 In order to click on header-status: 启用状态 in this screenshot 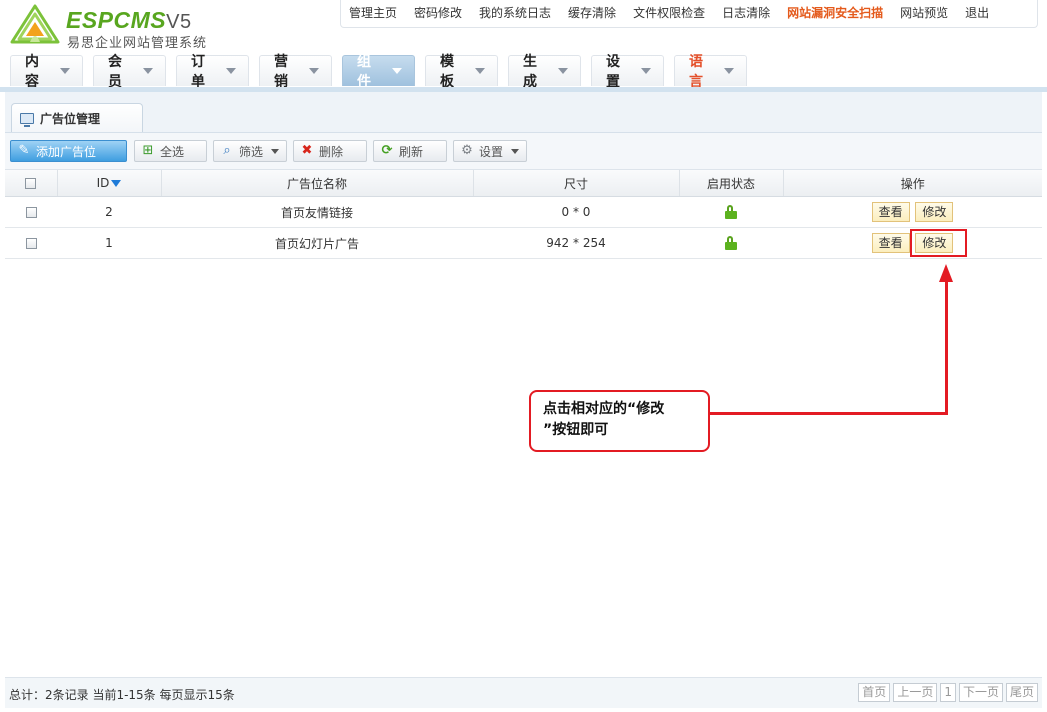, I will do `click(731, 183)`.